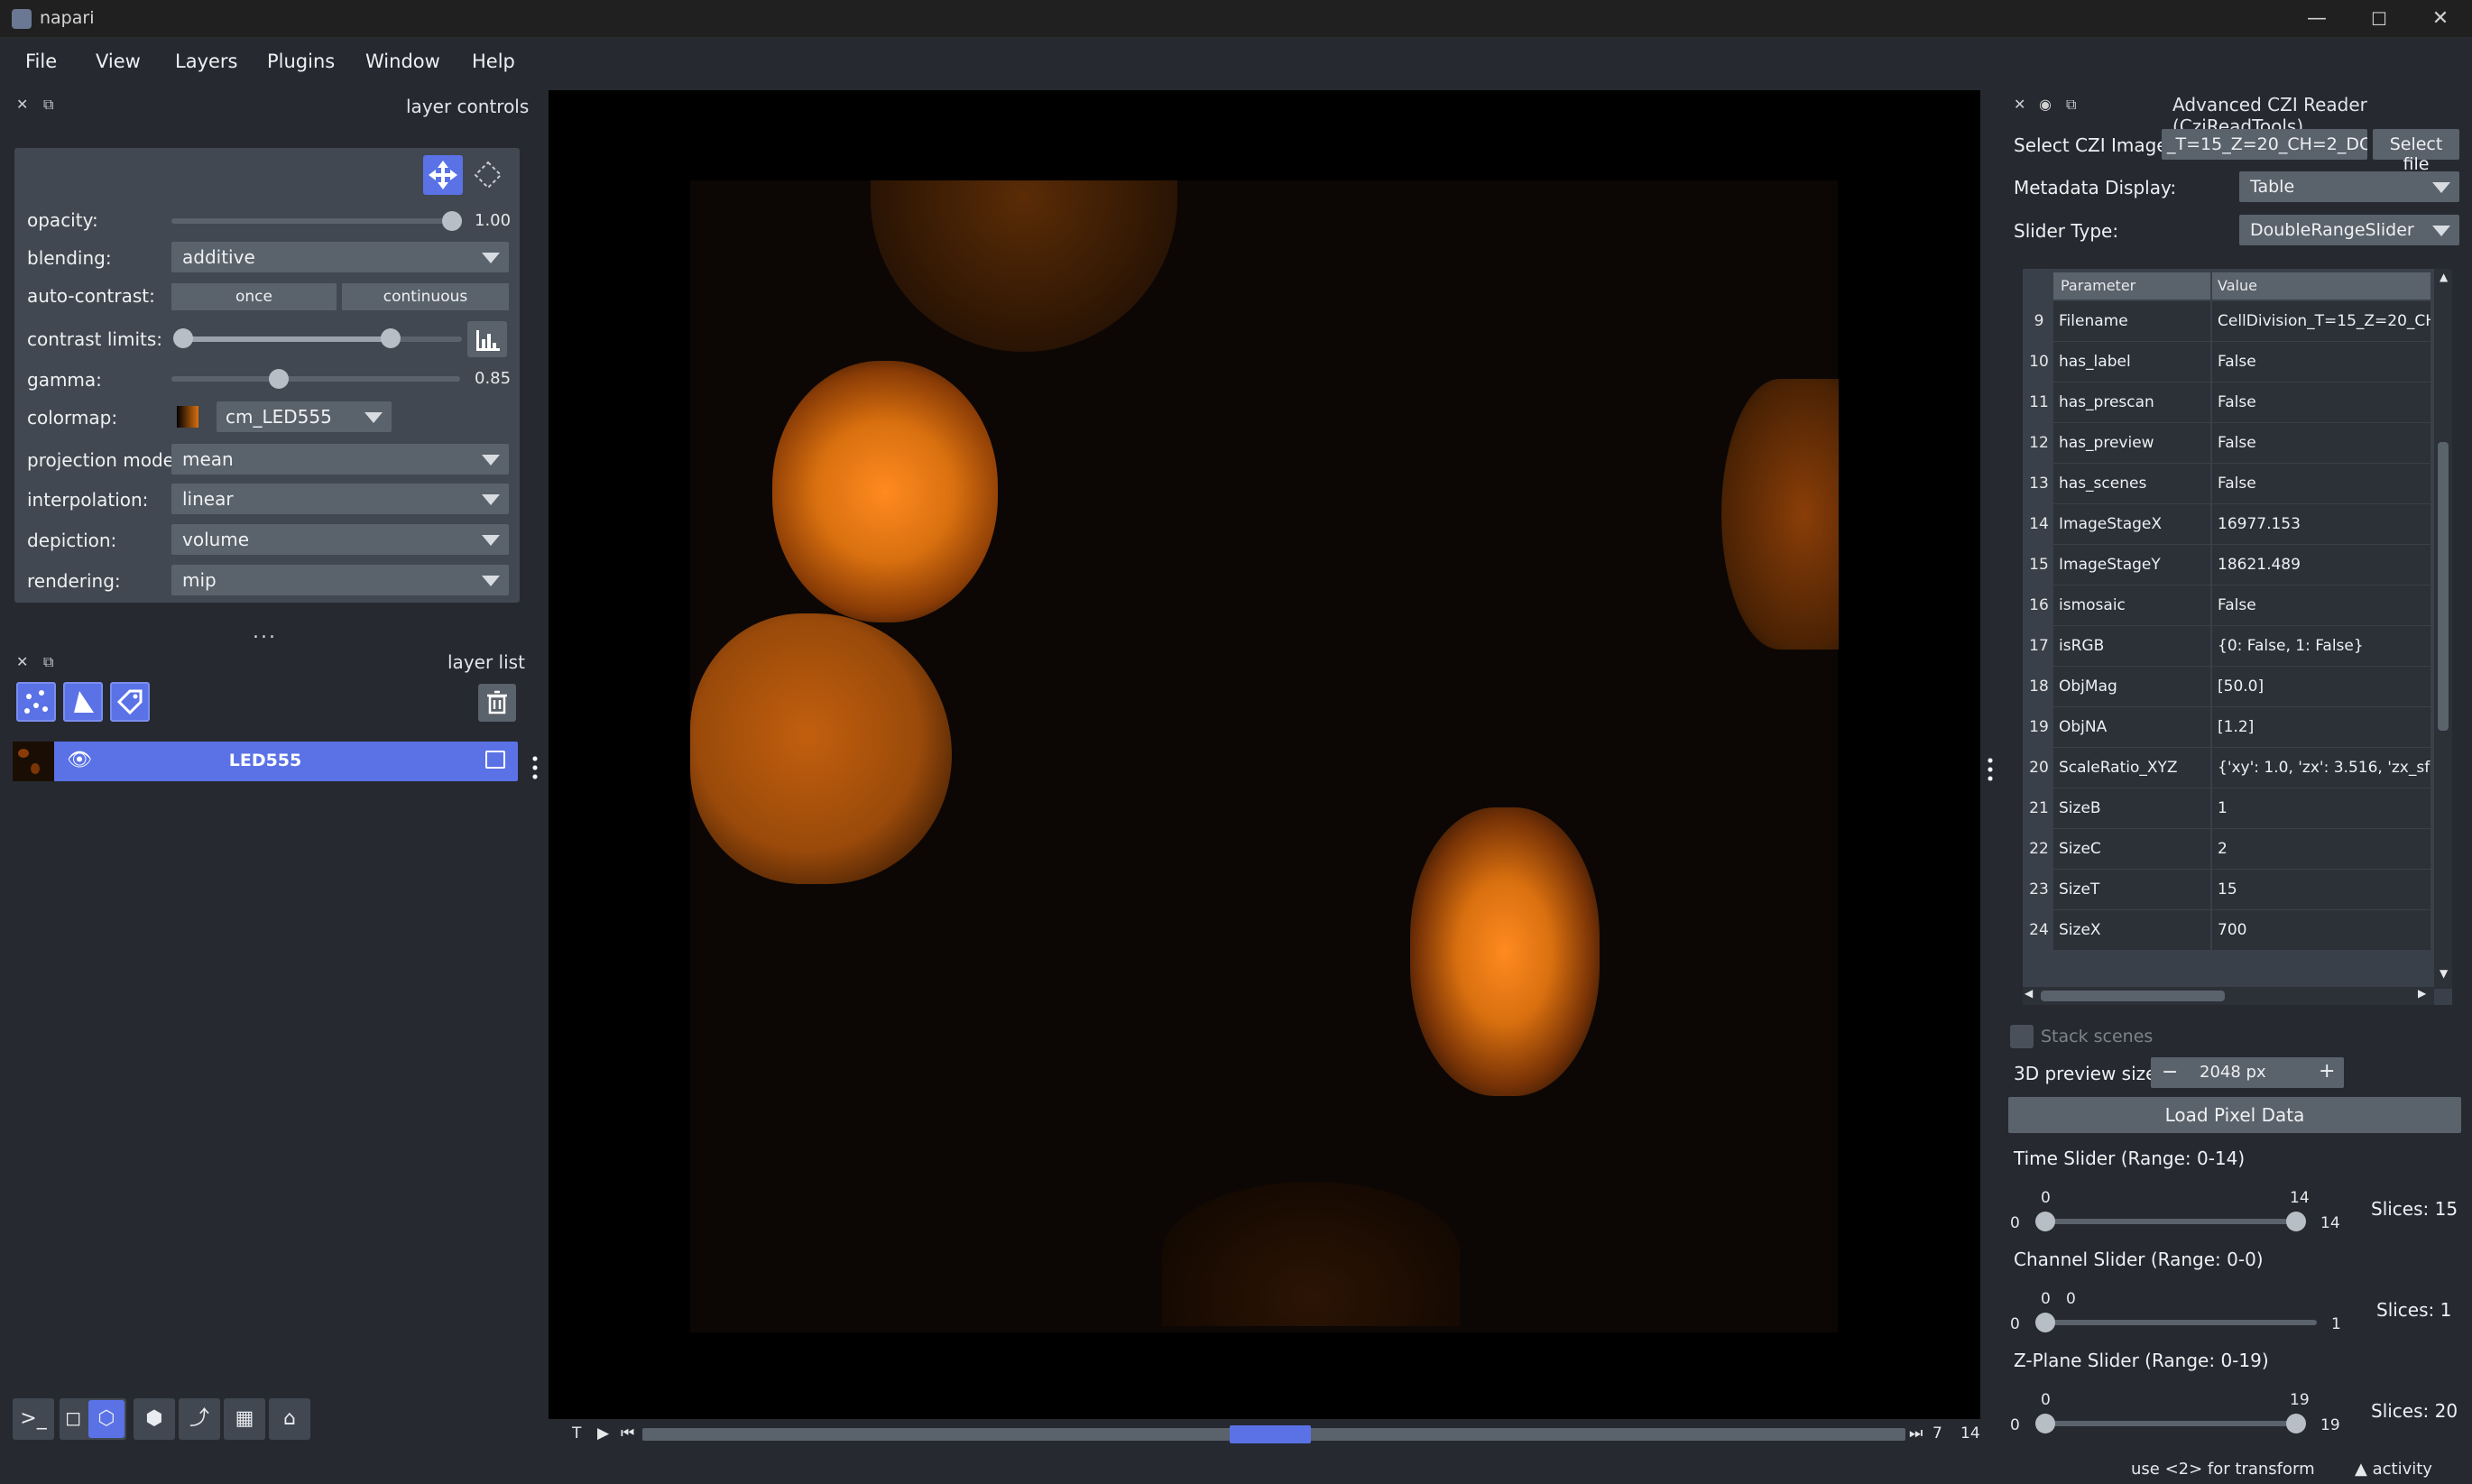 The width and height of the screenshot is (2472, 1484). I want to click on scroll-left-icon: ◀, so click(2029, 993).